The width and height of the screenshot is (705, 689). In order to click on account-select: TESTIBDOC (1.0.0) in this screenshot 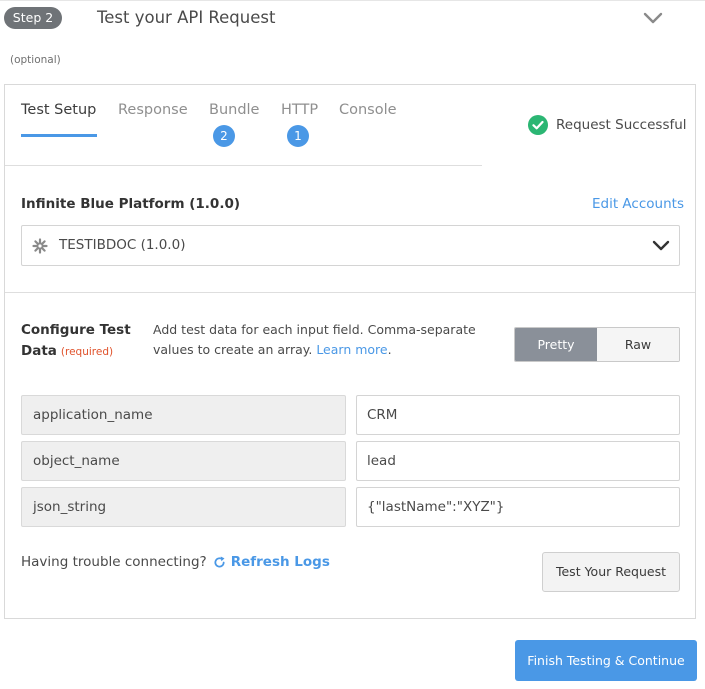, I will do `click(350, 245)`.